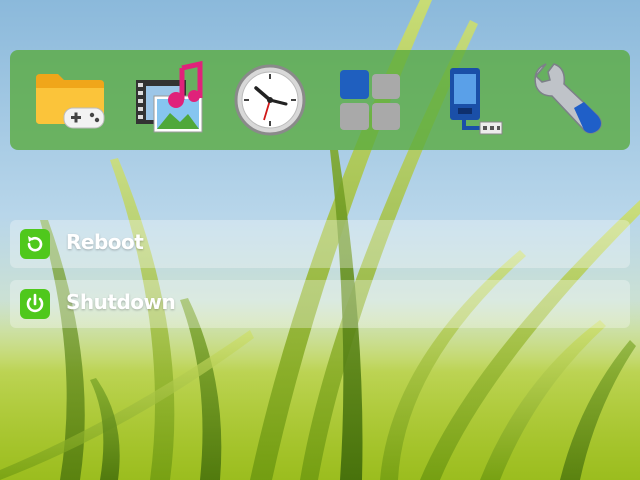  What do you see at coordinates (570, 100) in the screenshot?
I see `wrench-settings-icon` at bounding box center [570, 100].